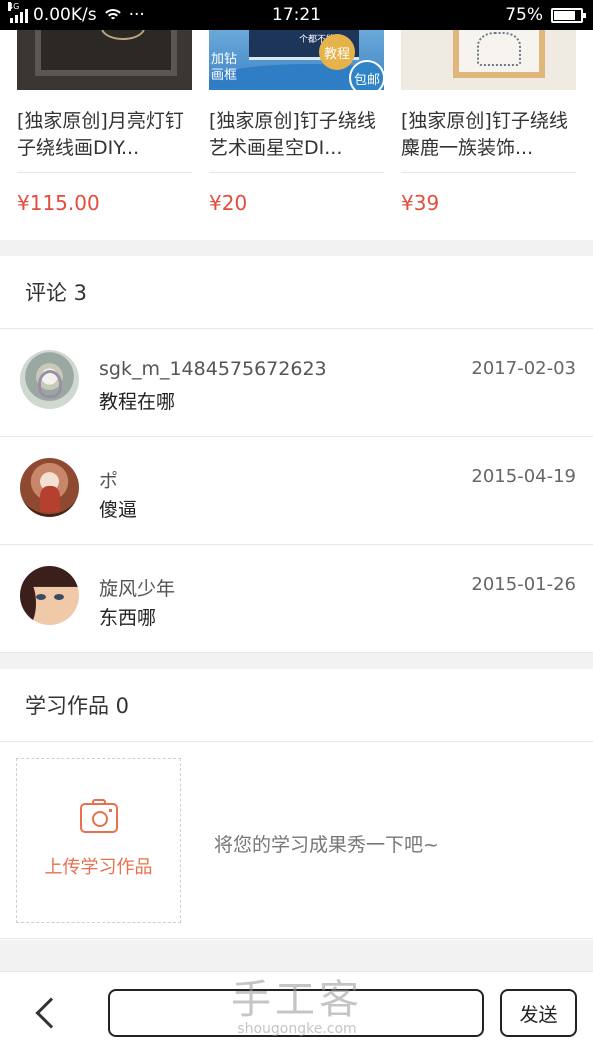 The image size is (593, 1054). What do you see at coordinates (523, 584) in the screenshot?
I see `comment-date: 2015-01-26` at bounding box center [523, 584].